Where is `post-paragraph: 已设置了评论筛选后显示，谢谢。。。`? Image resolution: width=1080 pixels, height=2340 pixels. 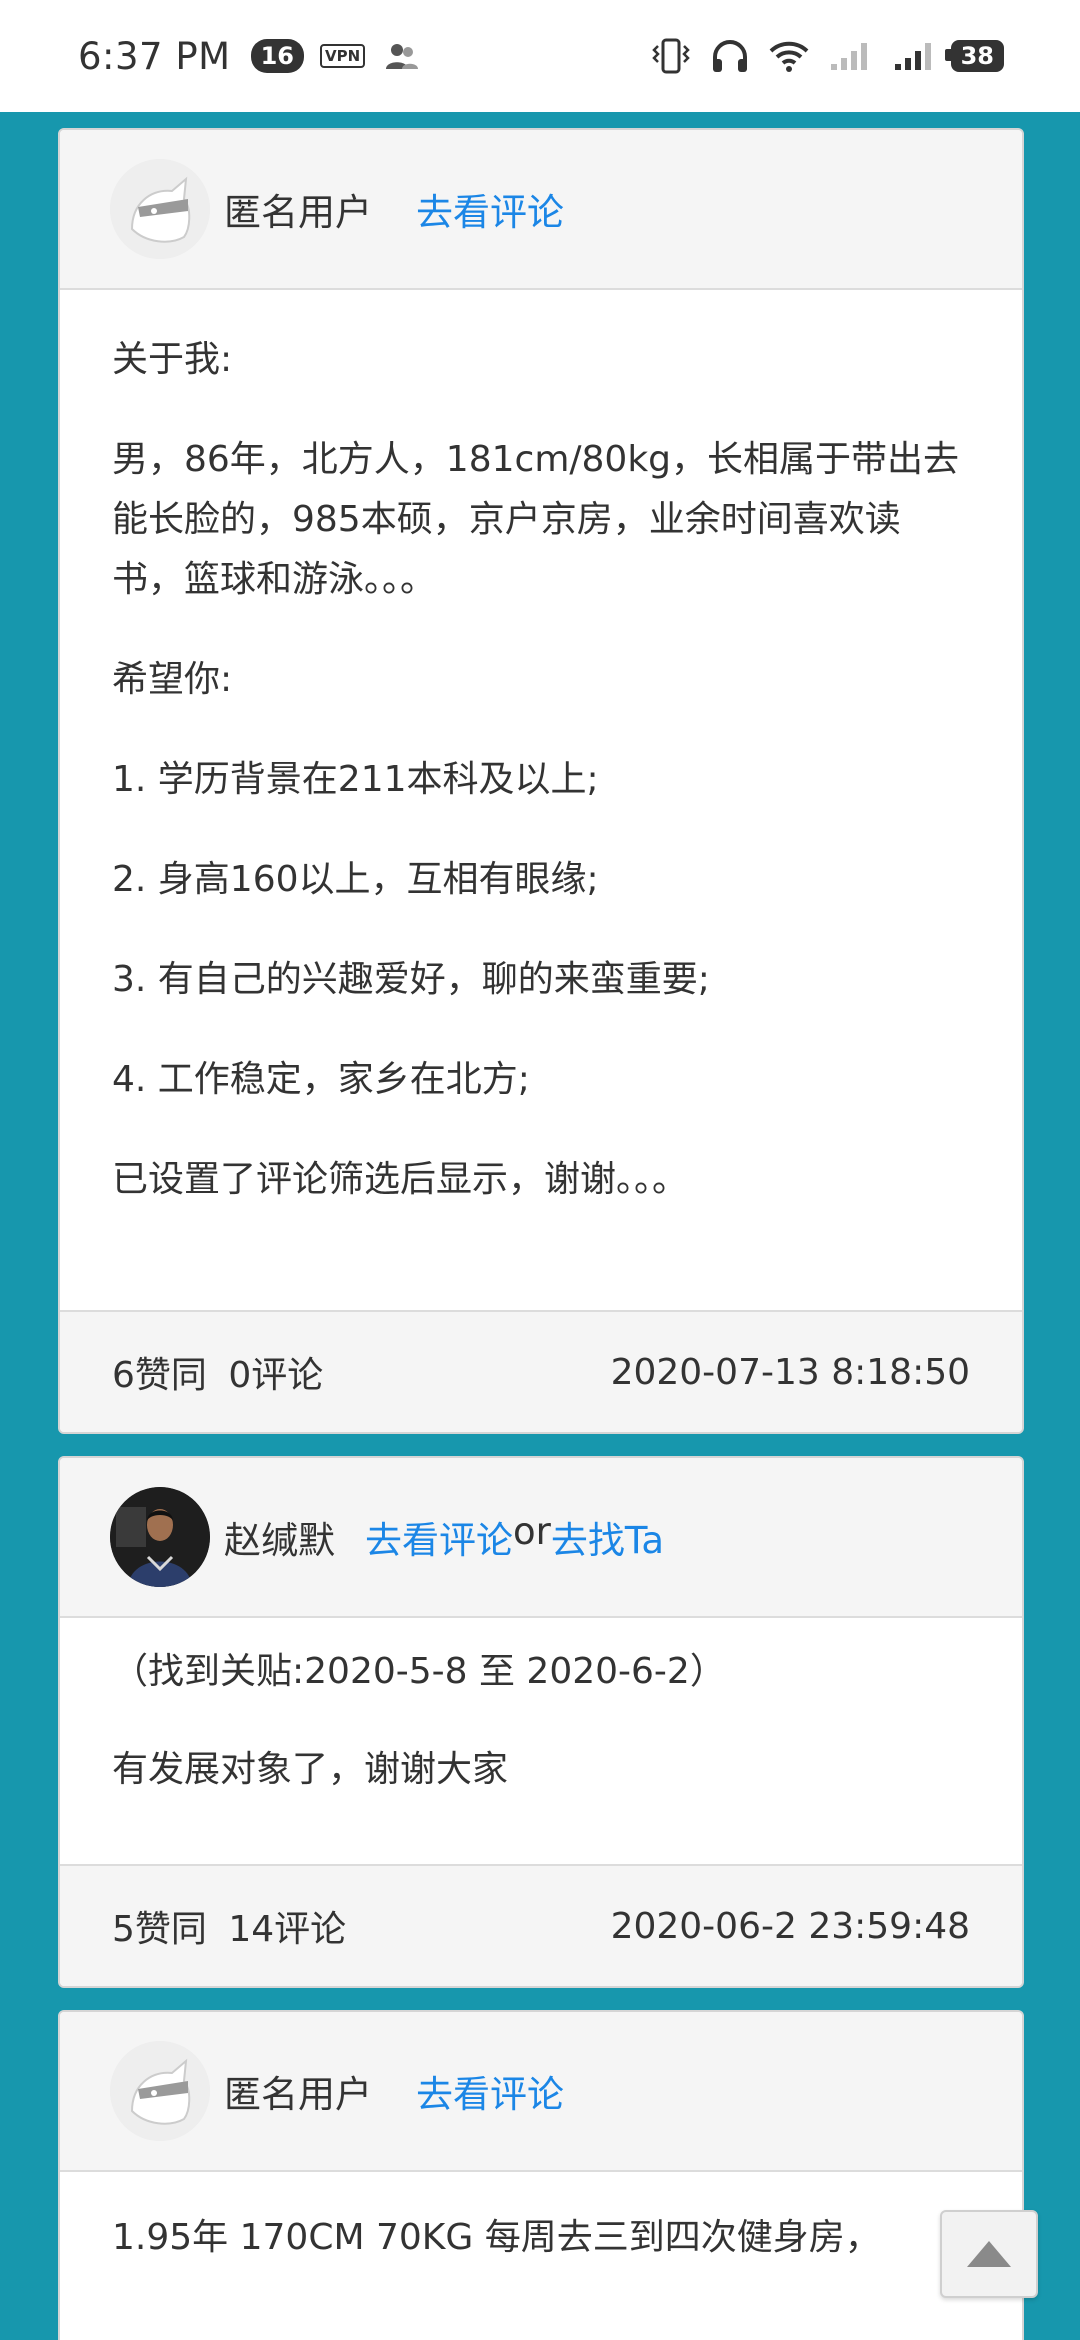
post-paragraph: 已设置了评论筛选后显示，谢谢。。。 is located at coordinates (400, 1179).